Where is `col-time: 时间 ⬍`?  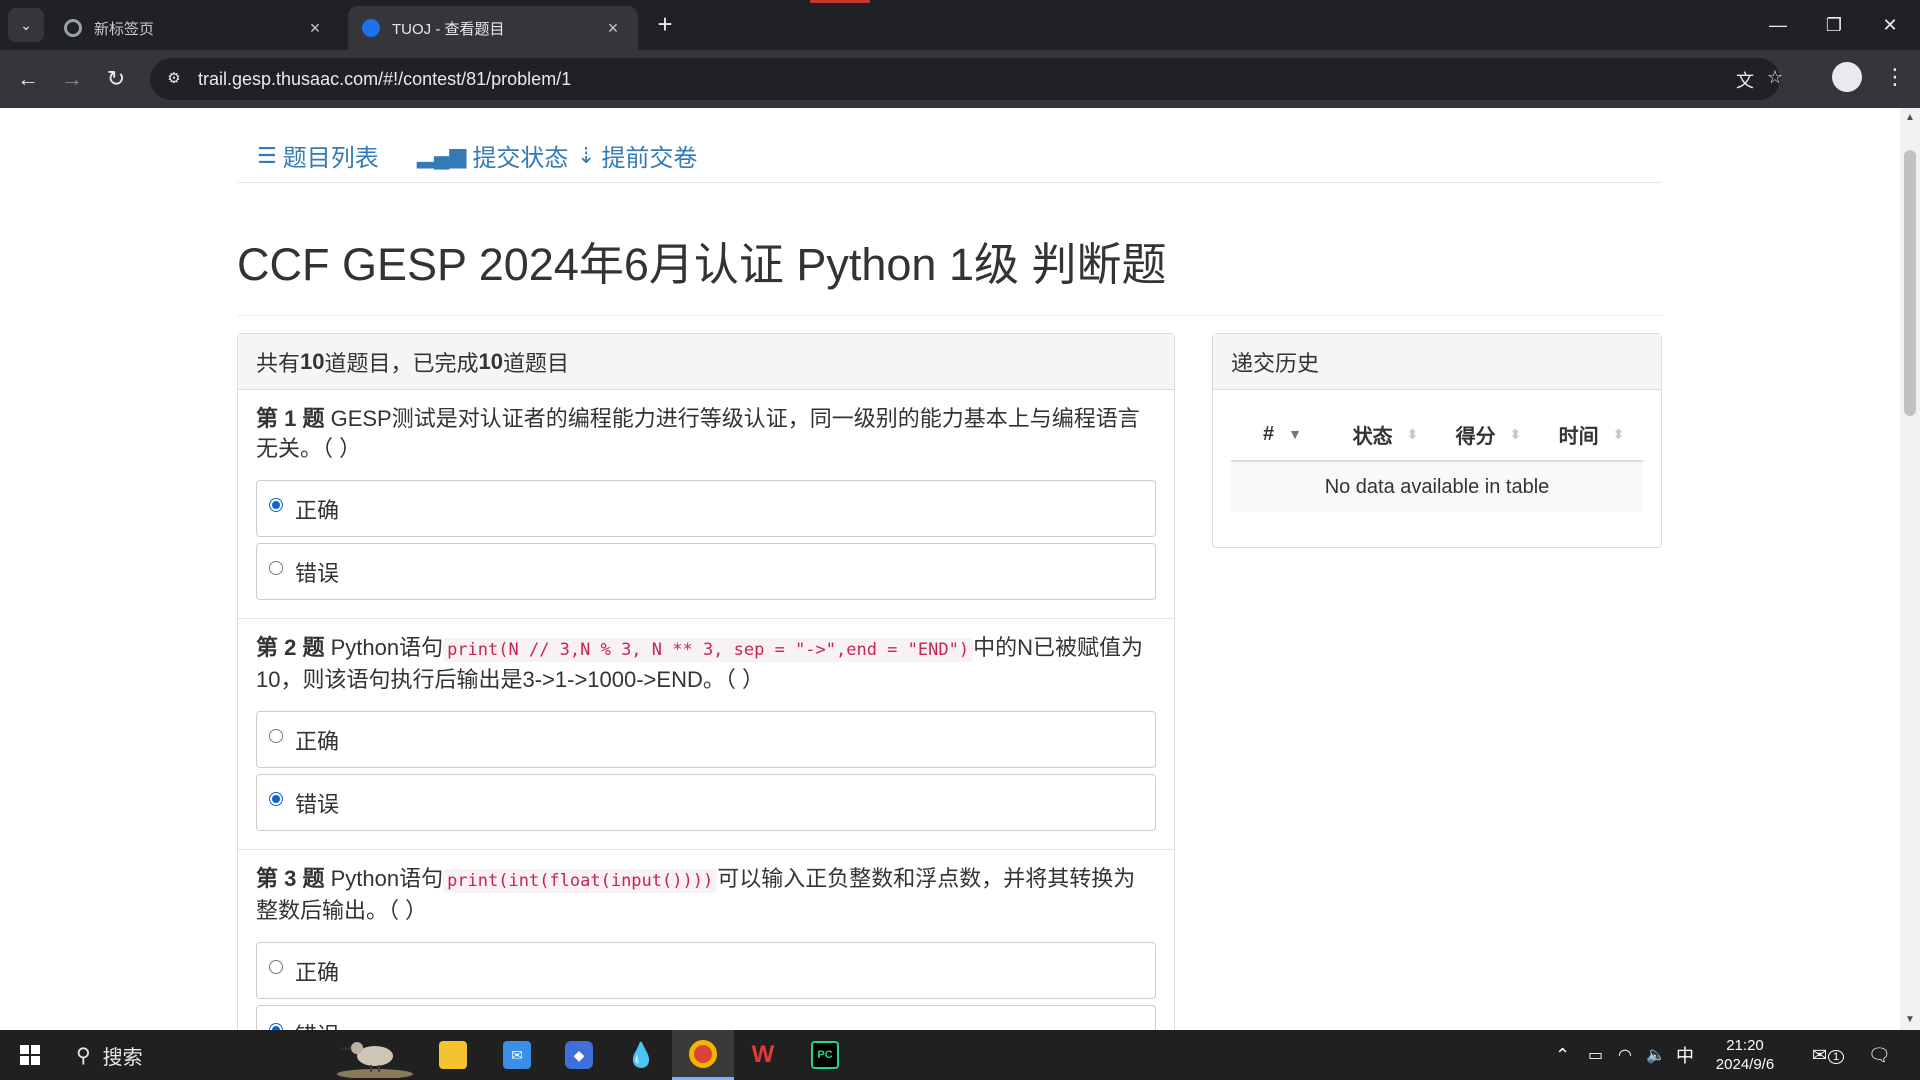 col-time: 时间 ⬍ is located at coordinates (1591, 434).